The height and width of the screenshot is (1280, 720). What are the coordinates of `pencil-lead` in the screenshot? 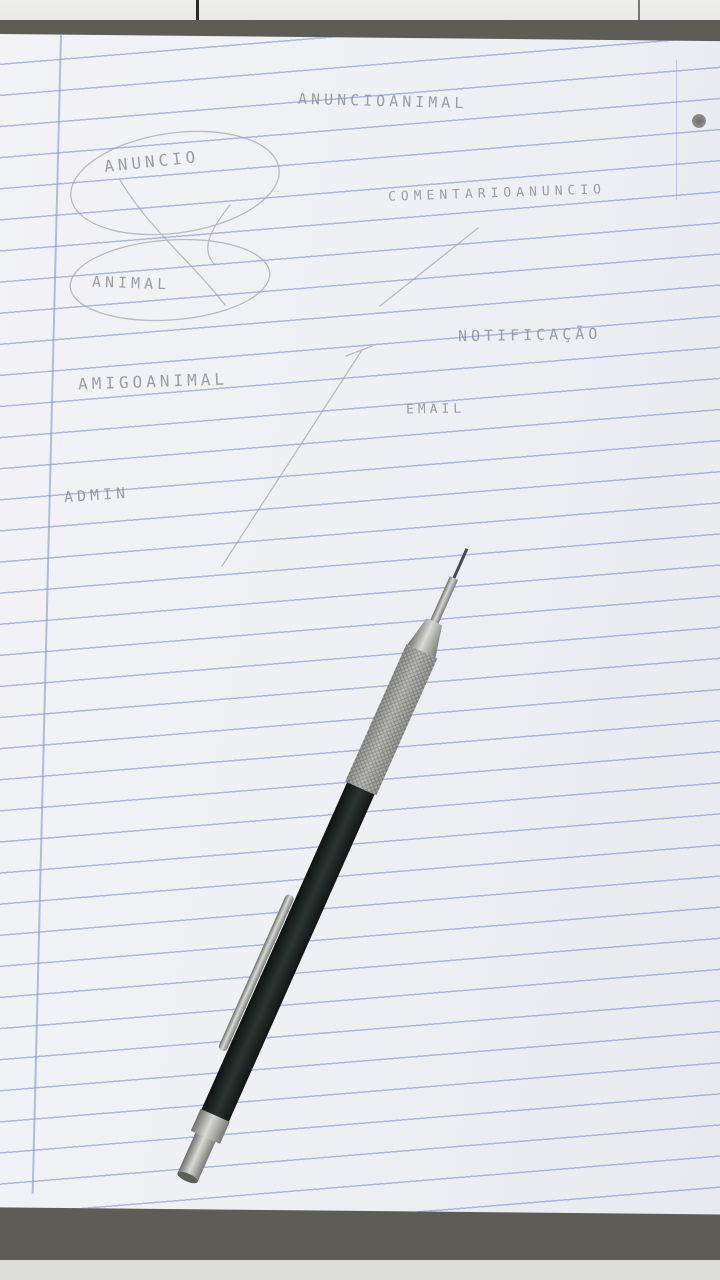 It's located at (460, 564).